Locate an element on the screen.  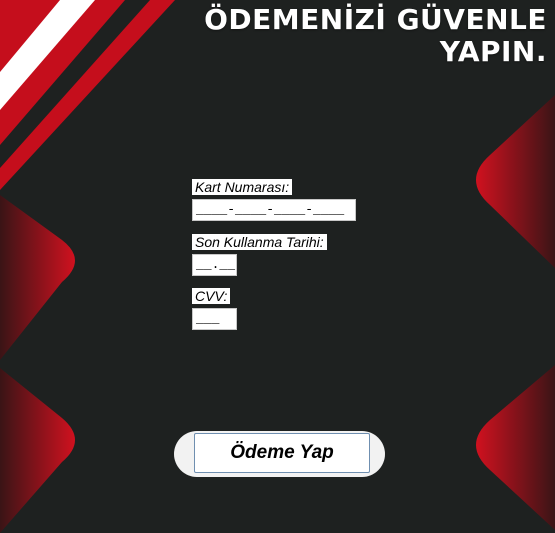
card-number-label: Kart Numarası: is located at coordinates (242, 187).